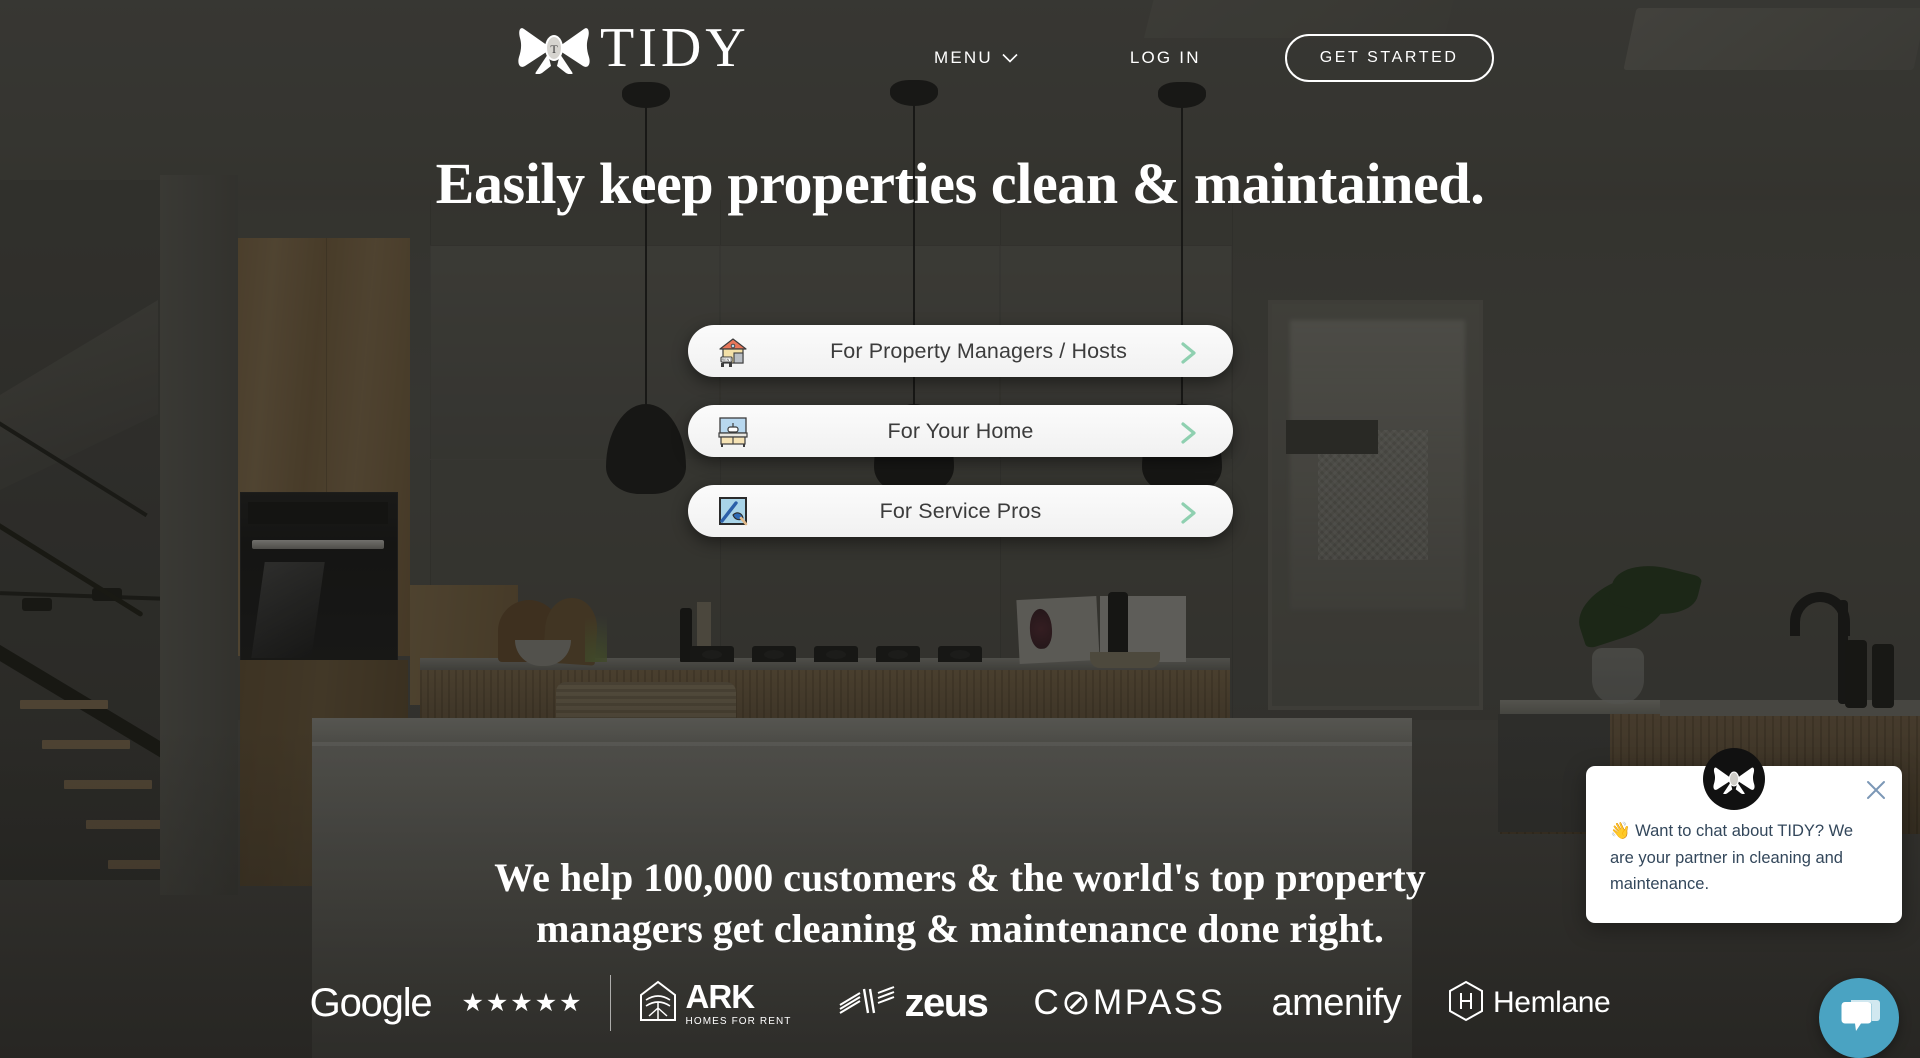 The height and width of the screenshot is (1058, 1920). What do you see at coordinates (1734, 779) in the screenshot?
I see `chat-avatar` at bounding box center [1734, 779].